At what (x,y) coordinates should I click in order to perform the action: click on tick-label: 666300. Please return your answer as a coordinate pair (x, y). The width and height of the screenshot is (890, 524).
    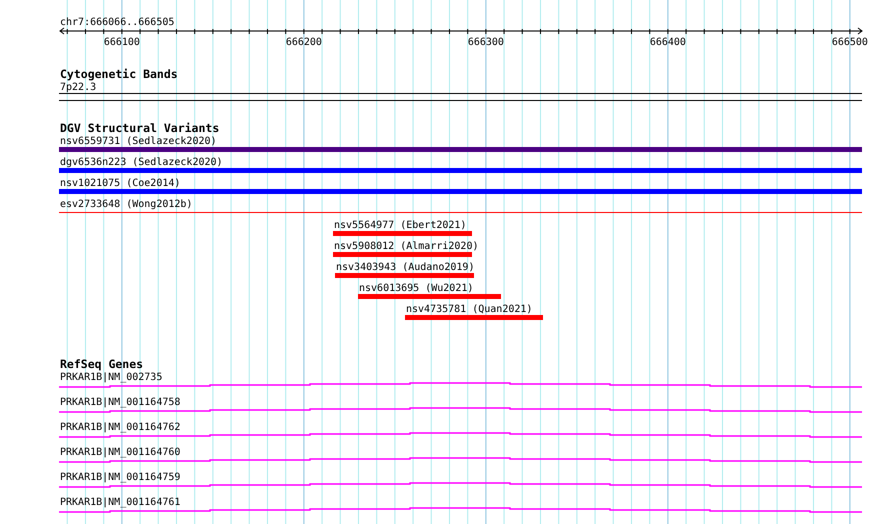
    Looking at the image, I should click on (486, 42).